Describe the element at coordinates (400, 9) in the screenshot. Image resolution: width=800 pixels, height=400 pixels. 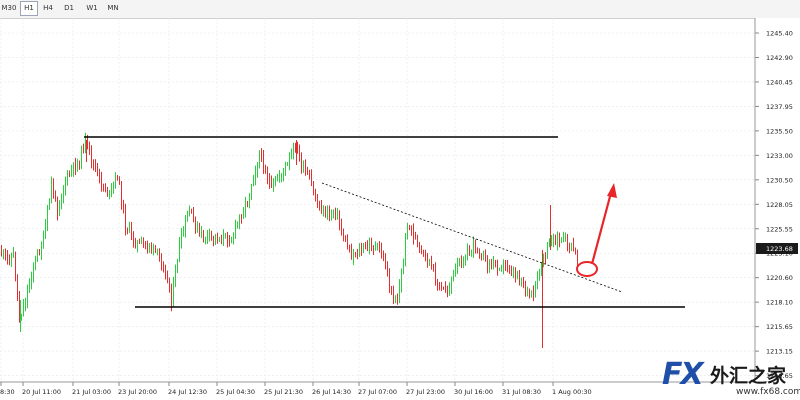
I see `timeframe-toolbar: M30 H1 H4 D1 W1 MN` at that location.